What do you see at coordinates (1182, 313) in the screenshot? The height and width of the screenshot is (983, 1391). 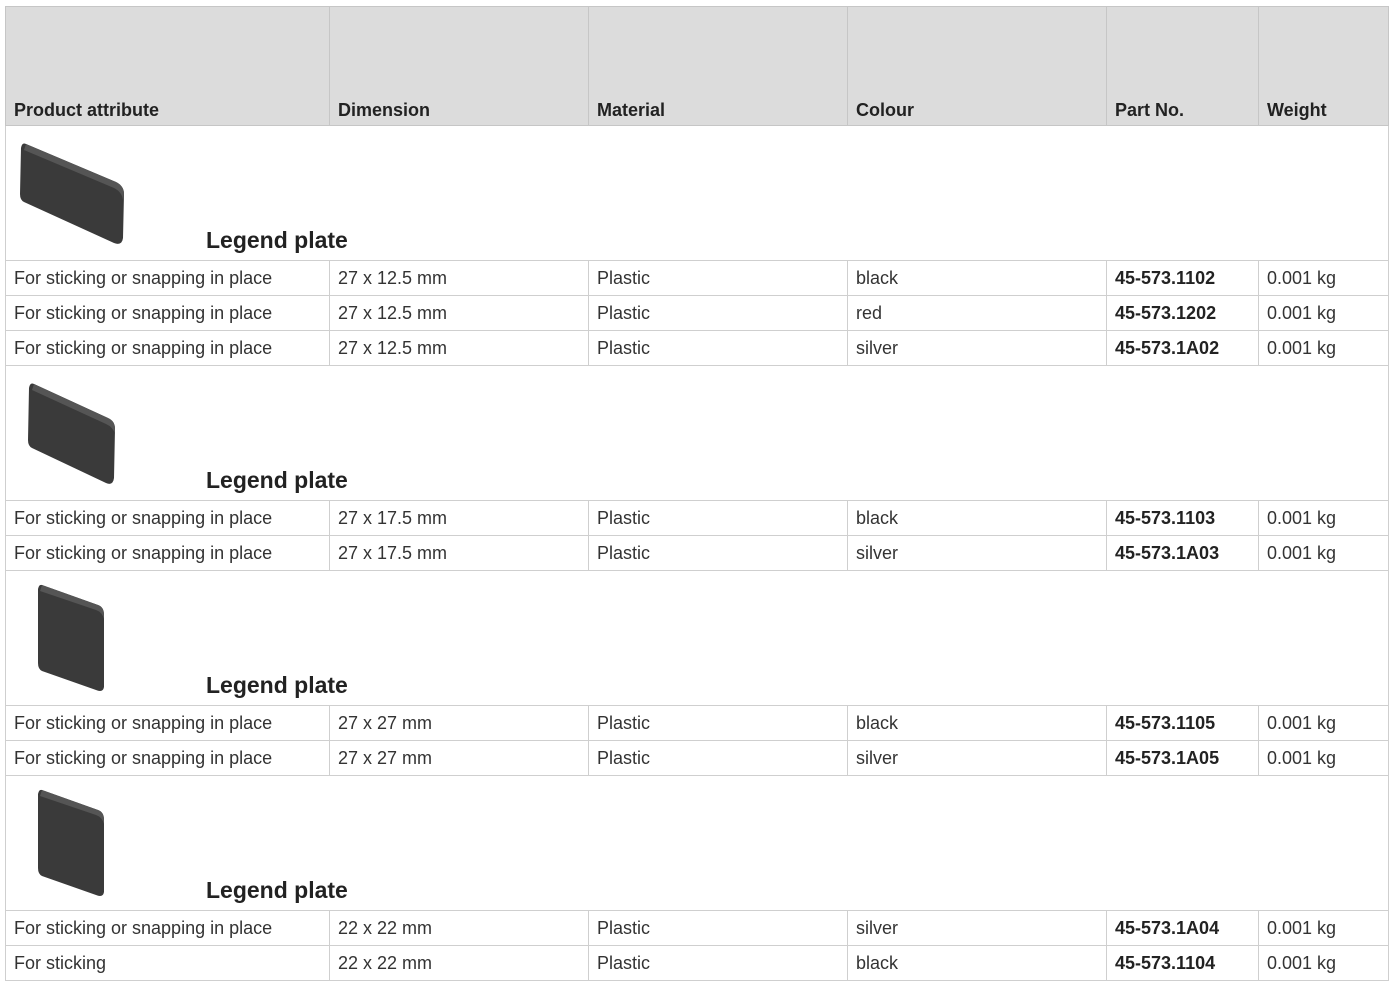 I see `cell-part-no: 45-573.1202` at bounding box center [1182, 313].